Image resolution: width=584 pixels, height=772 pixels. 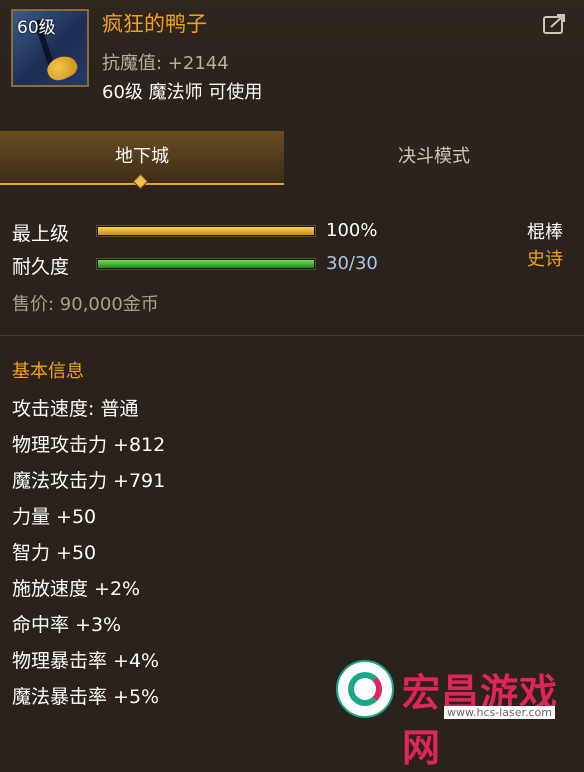 What do you see at coordinates (545, 232) in the screenshot?
I see `weapon-type: 棍棒` at bounding box center [545, 232].